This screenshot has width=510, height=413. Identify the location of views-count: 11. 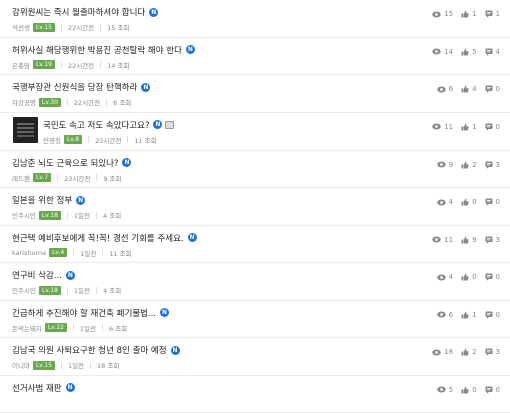
(448, 240).